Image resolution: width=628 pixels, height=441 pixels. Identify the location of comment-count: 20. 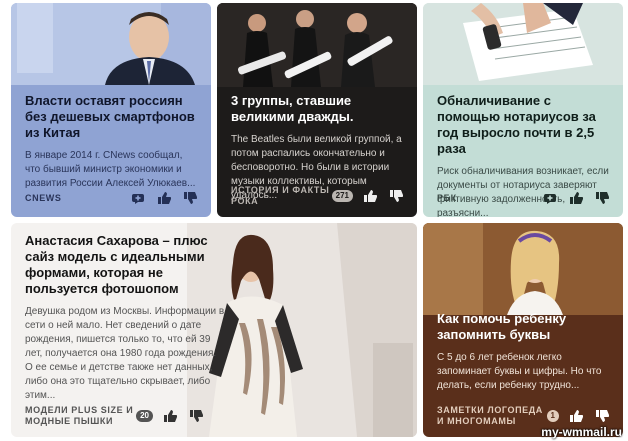
(144, 416).